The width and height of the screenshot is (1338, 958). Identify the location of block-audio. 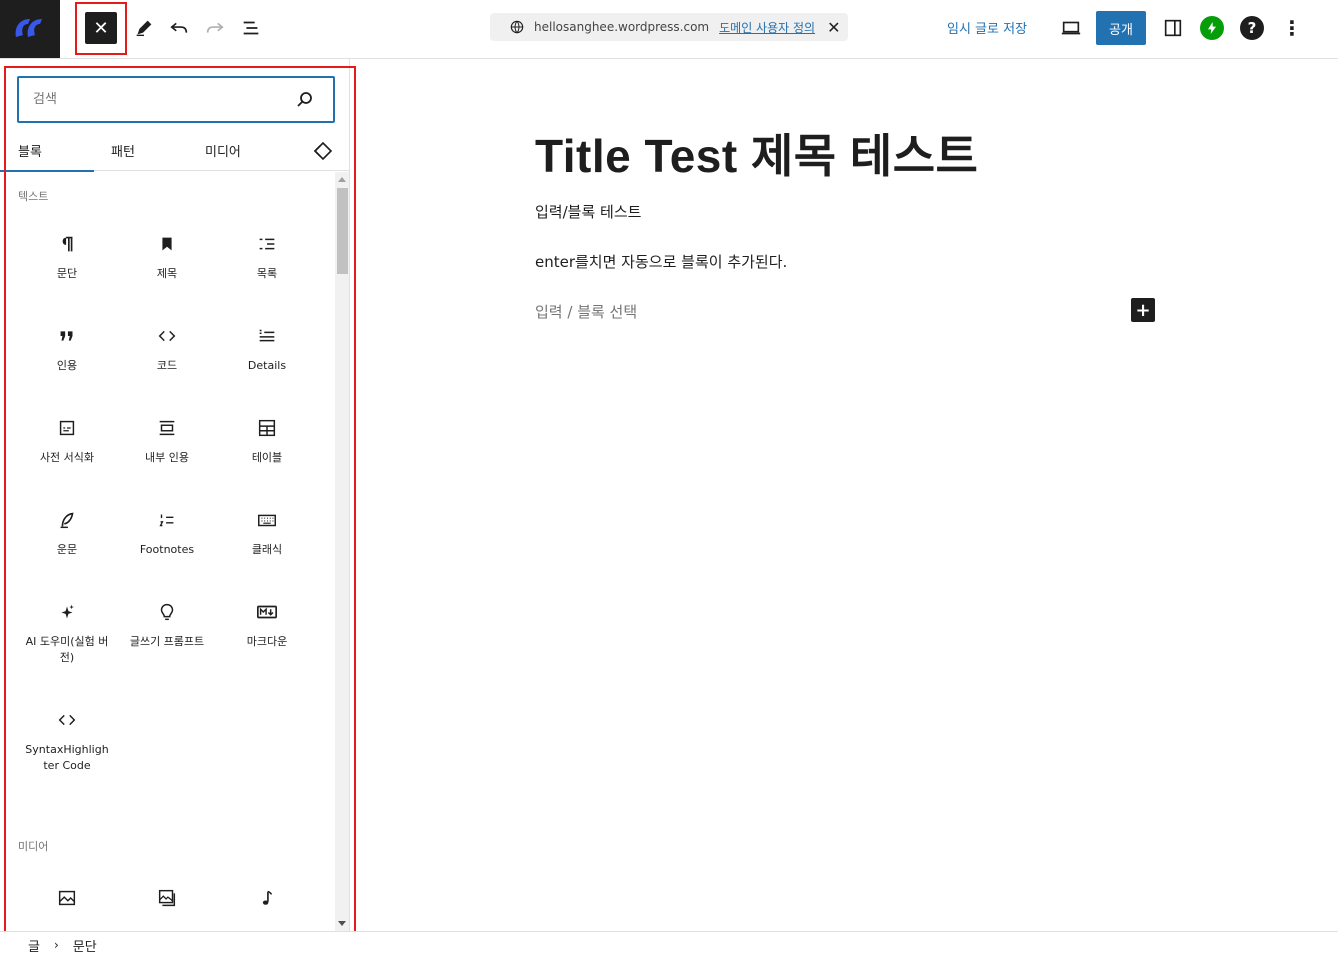
(267, 901).